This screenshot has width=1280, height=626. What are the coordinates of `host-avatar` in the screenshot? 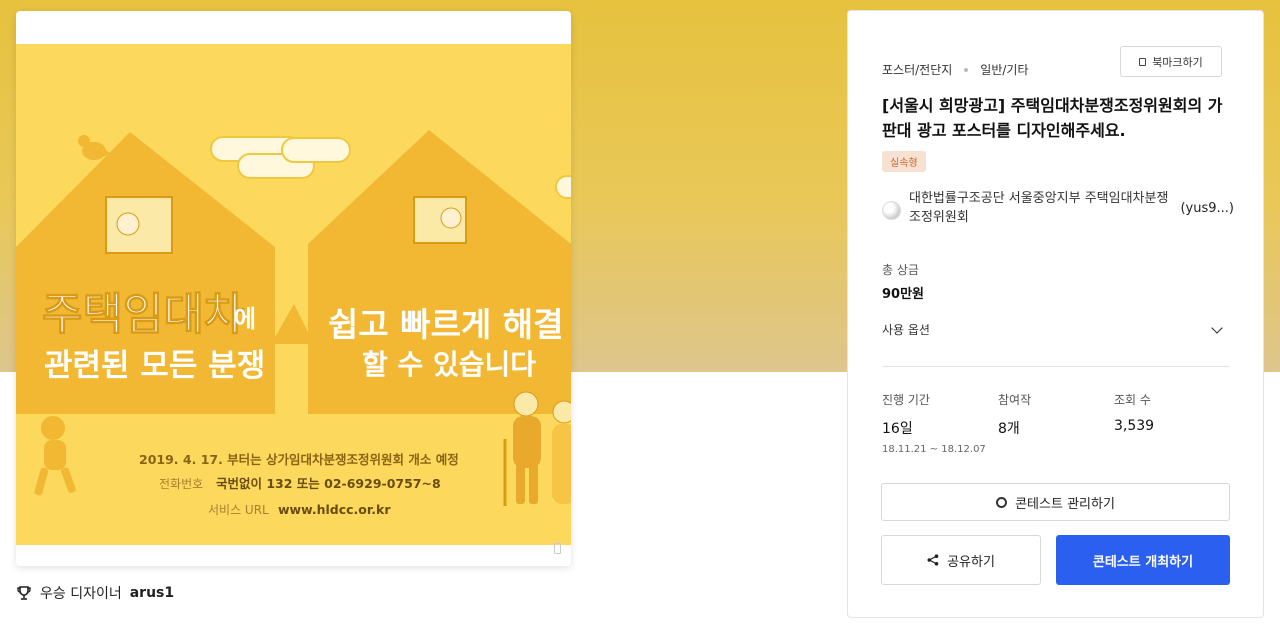 It's located at (891, 210).